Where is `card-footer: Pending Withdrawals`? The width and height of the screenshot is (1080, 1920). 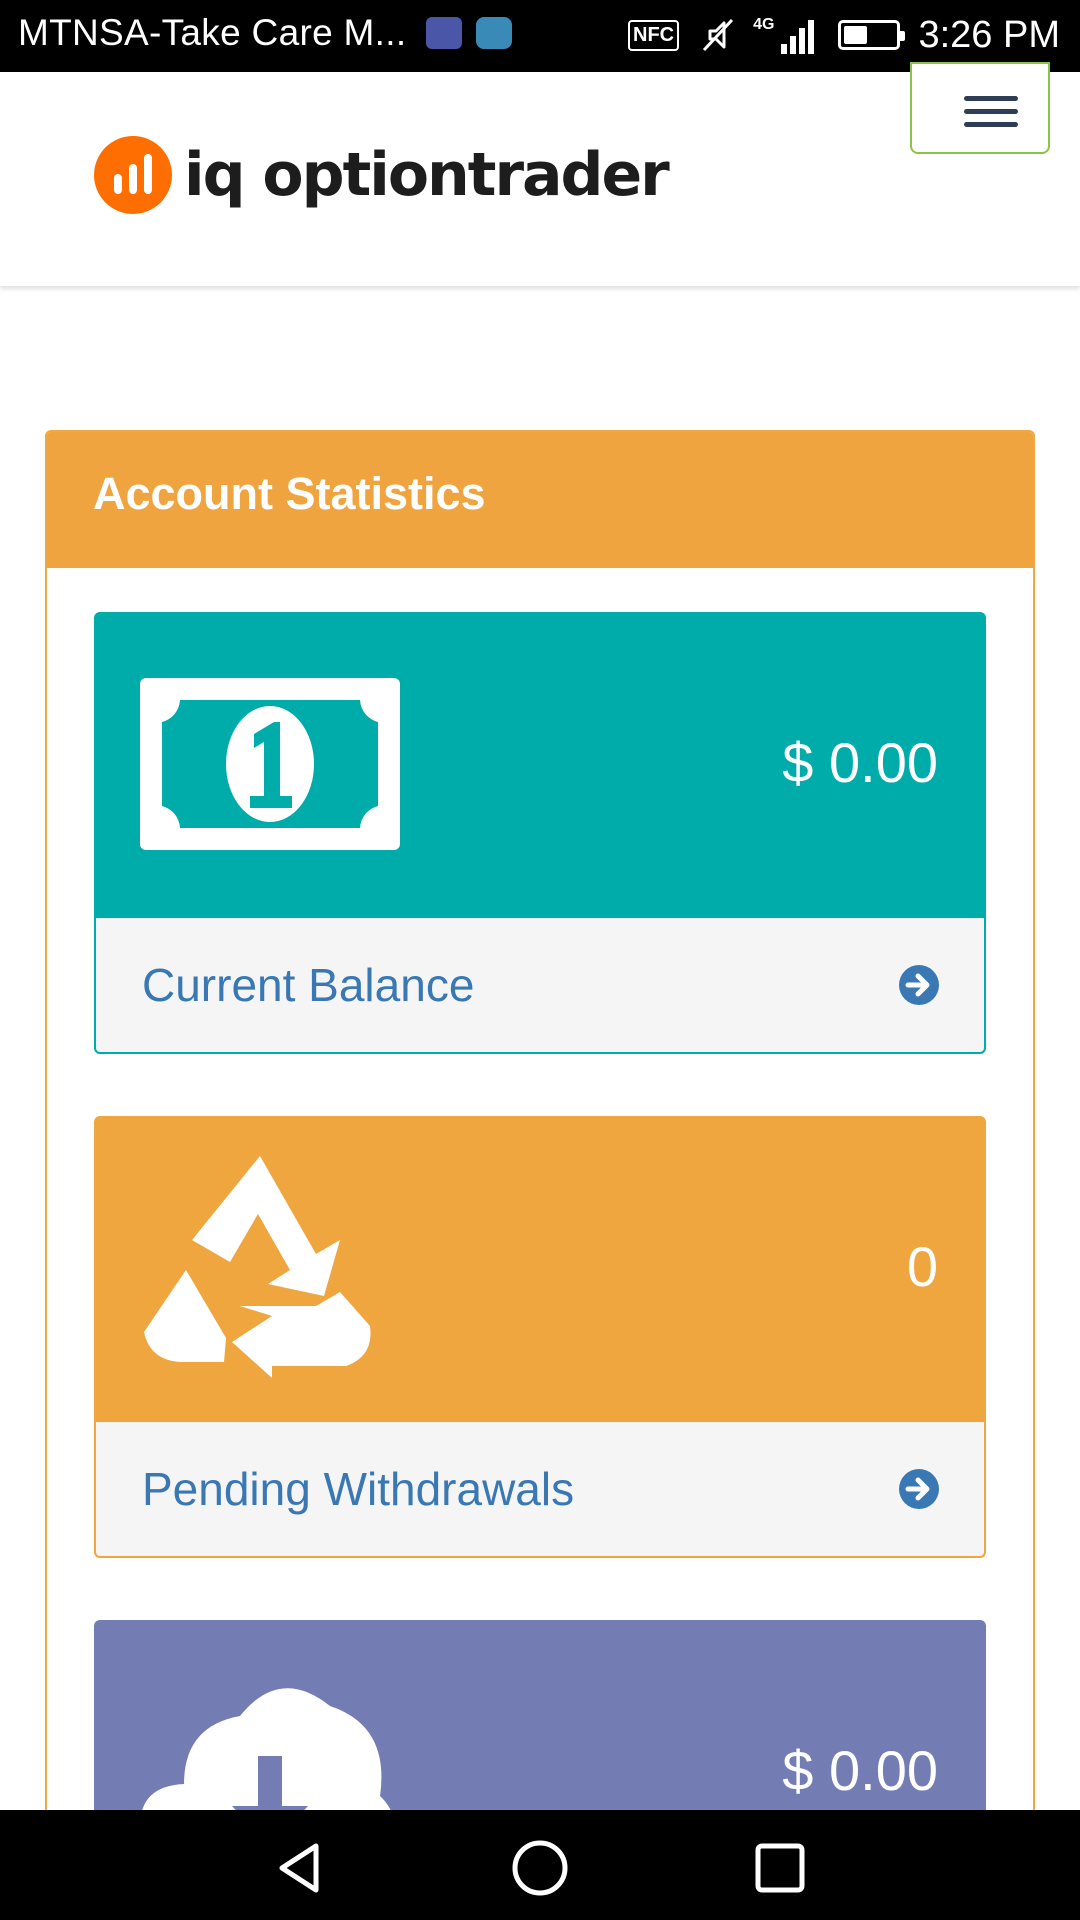 card-footer: Pending Withdrawals is located at coordinates (540, 1490).